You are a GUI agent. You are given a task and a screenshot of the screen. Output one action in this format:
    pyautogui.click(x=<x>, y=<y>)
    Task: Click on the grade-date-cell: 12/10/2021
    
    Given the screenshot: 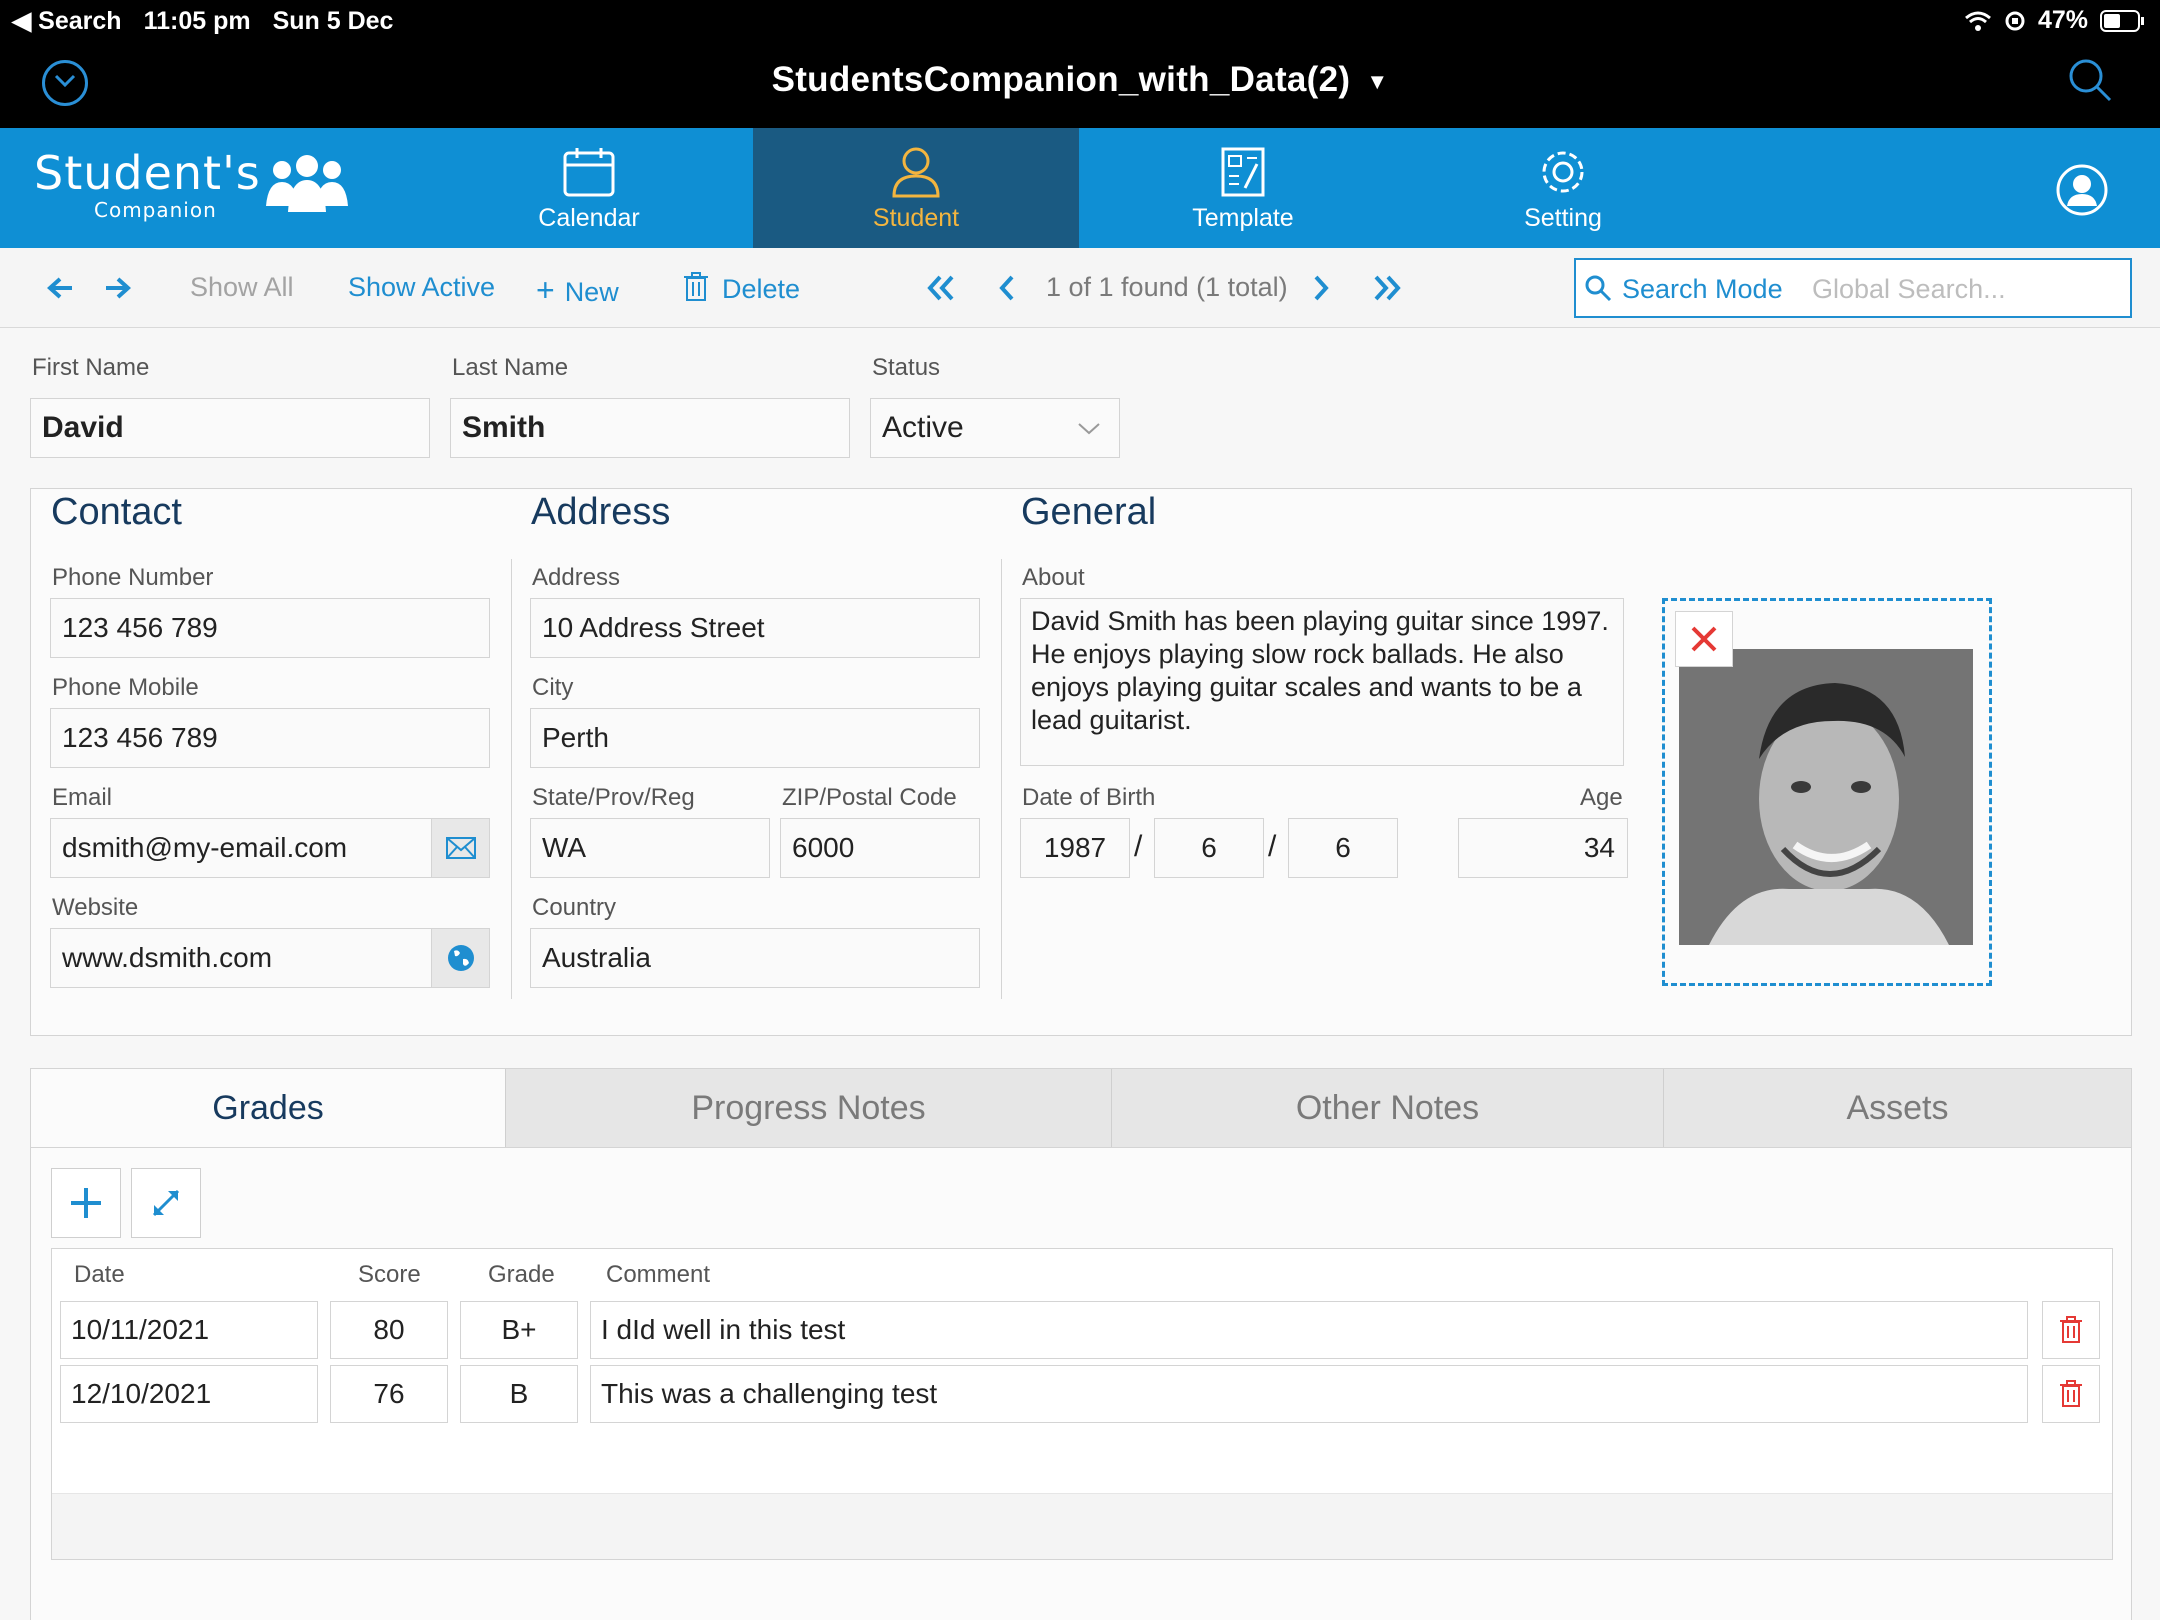 What is the action you would take?
    pyautogui.click(x=189, y=1394)
    